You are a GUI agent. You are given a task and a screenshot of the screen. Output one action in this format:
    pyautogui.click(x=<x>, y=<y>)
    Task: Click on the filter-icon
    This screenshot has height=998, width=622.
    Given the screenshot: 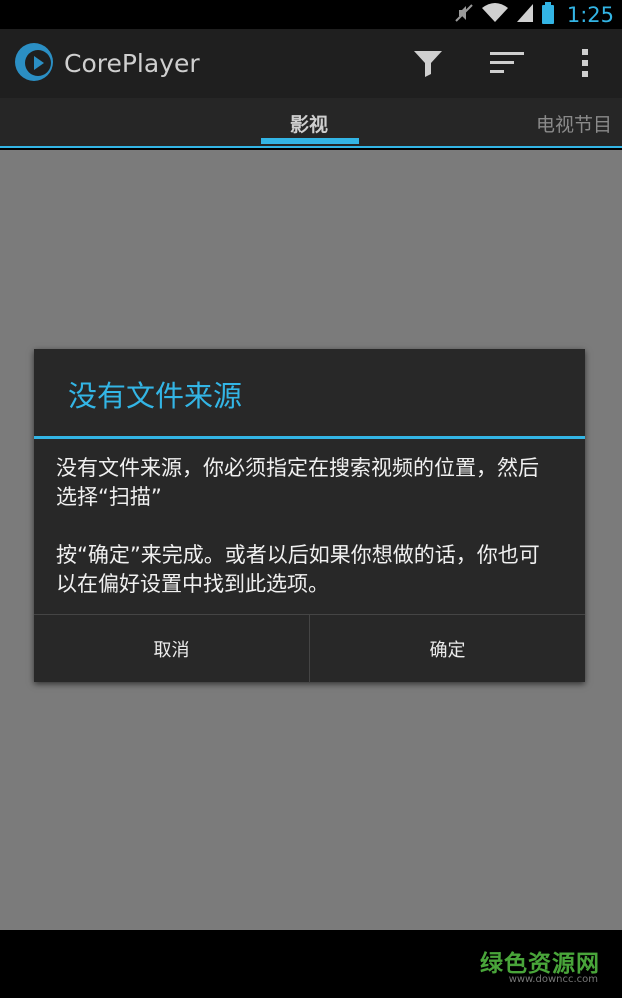 What is the action you would take?
    pyautogui.click(x=428, y=63)
    